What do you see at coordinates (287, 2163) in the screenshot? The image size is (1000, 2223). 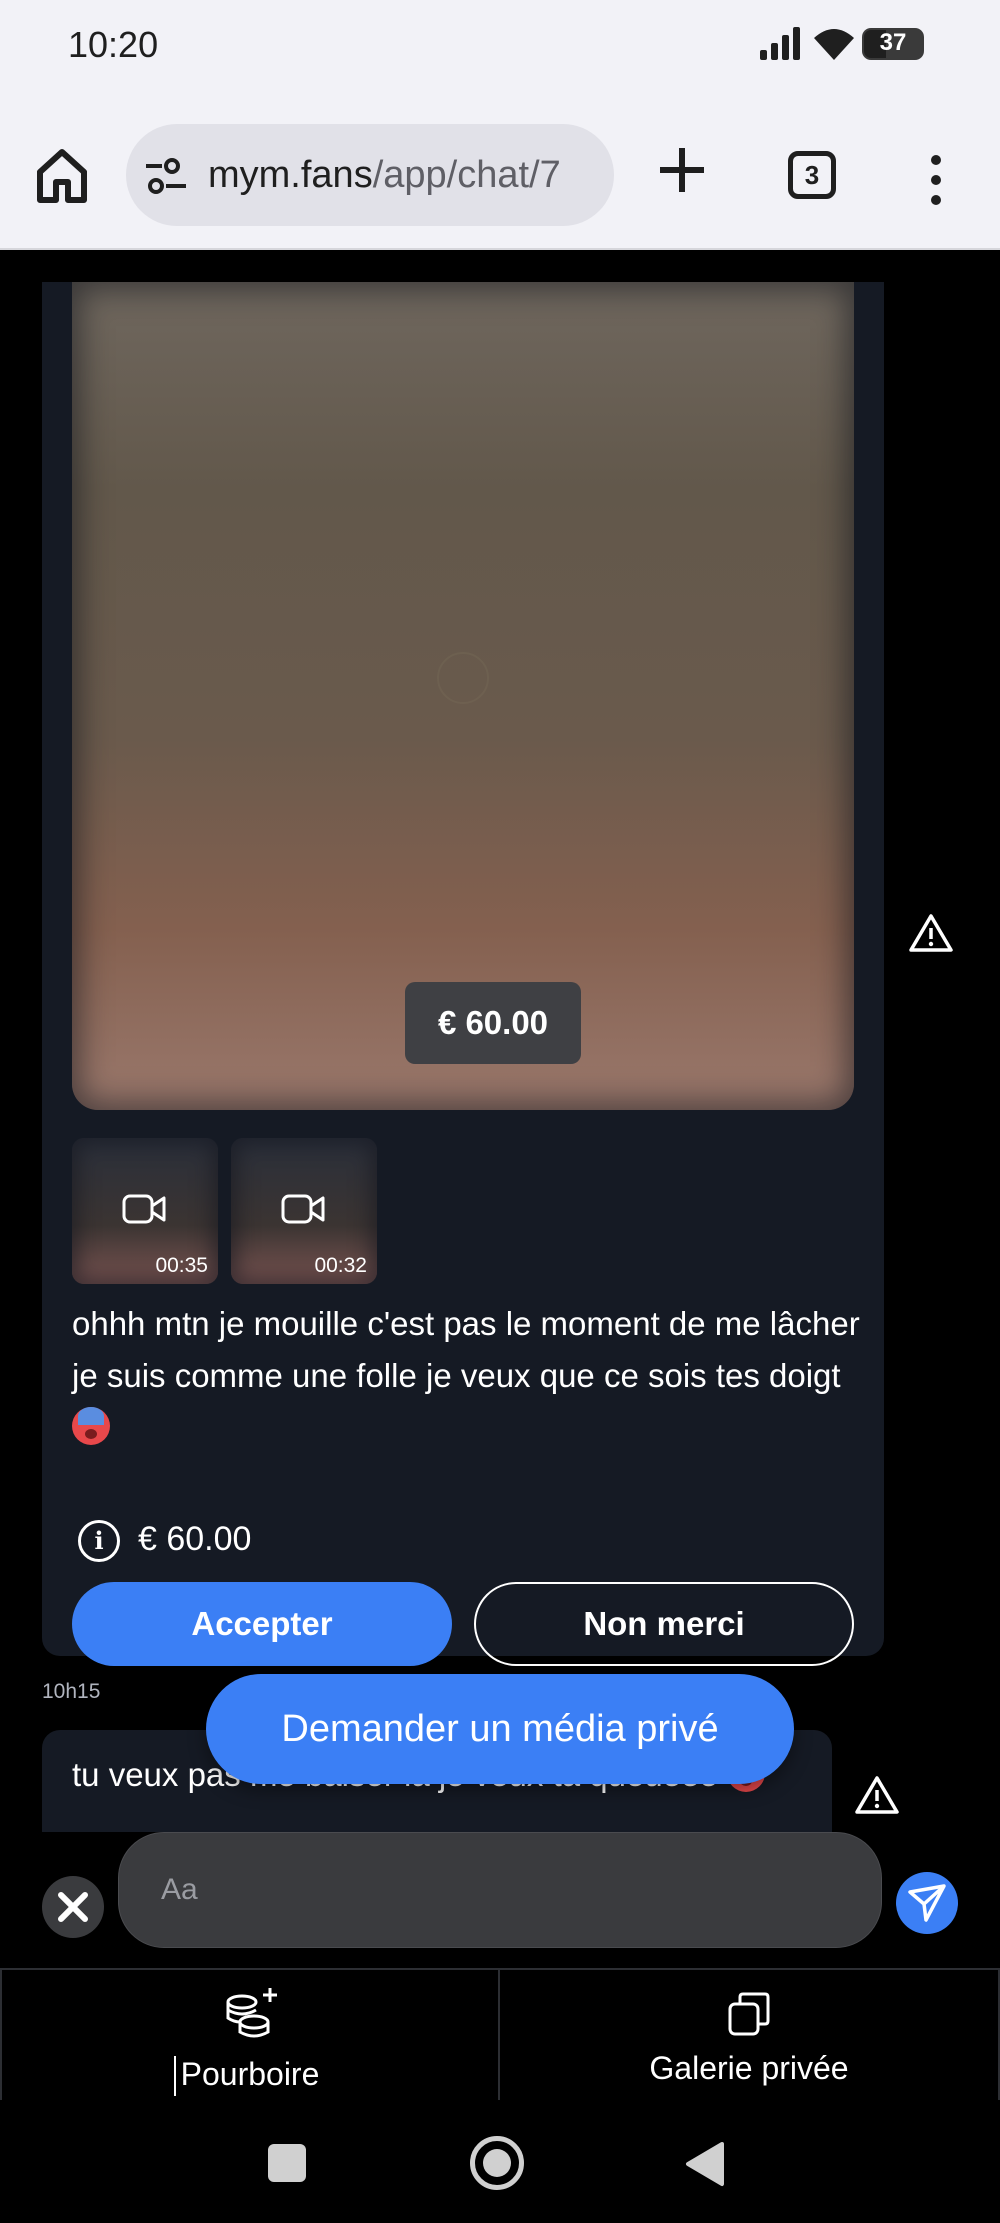 I see `recent-apps-button` at bounding box center [287, 2163].